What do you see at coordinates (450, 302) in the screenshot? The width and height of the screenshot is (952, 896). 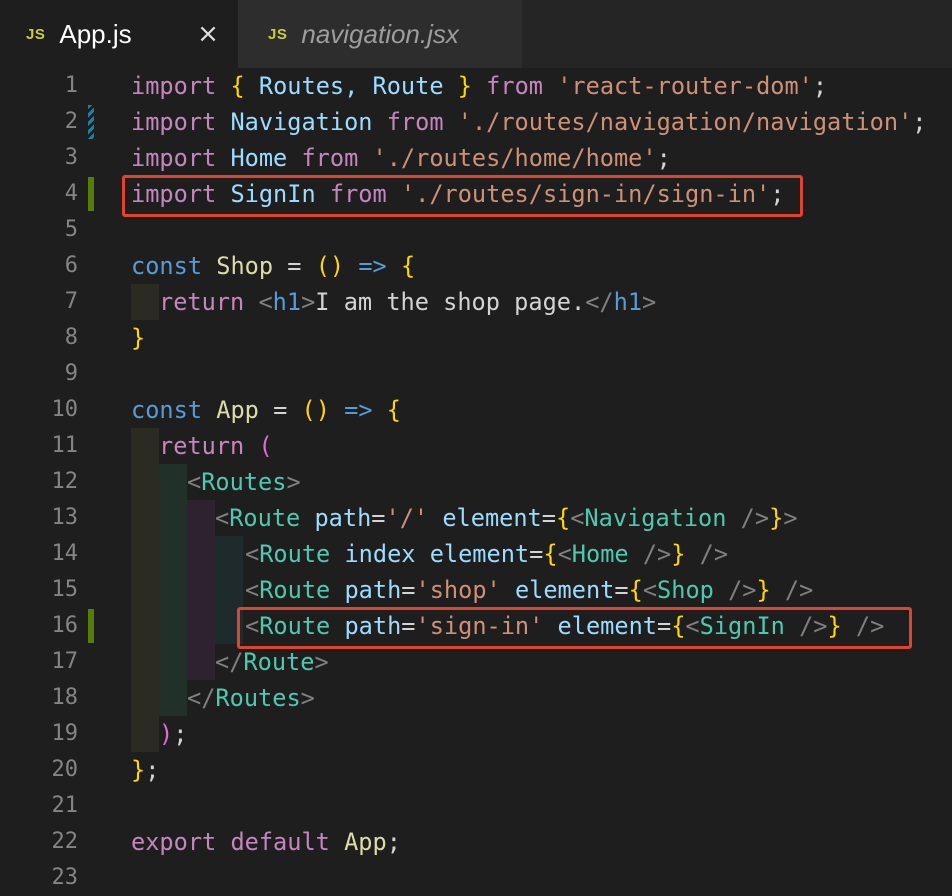 I see `jsx-text-token: I am the shop page.` at bounding box center [450, 302].